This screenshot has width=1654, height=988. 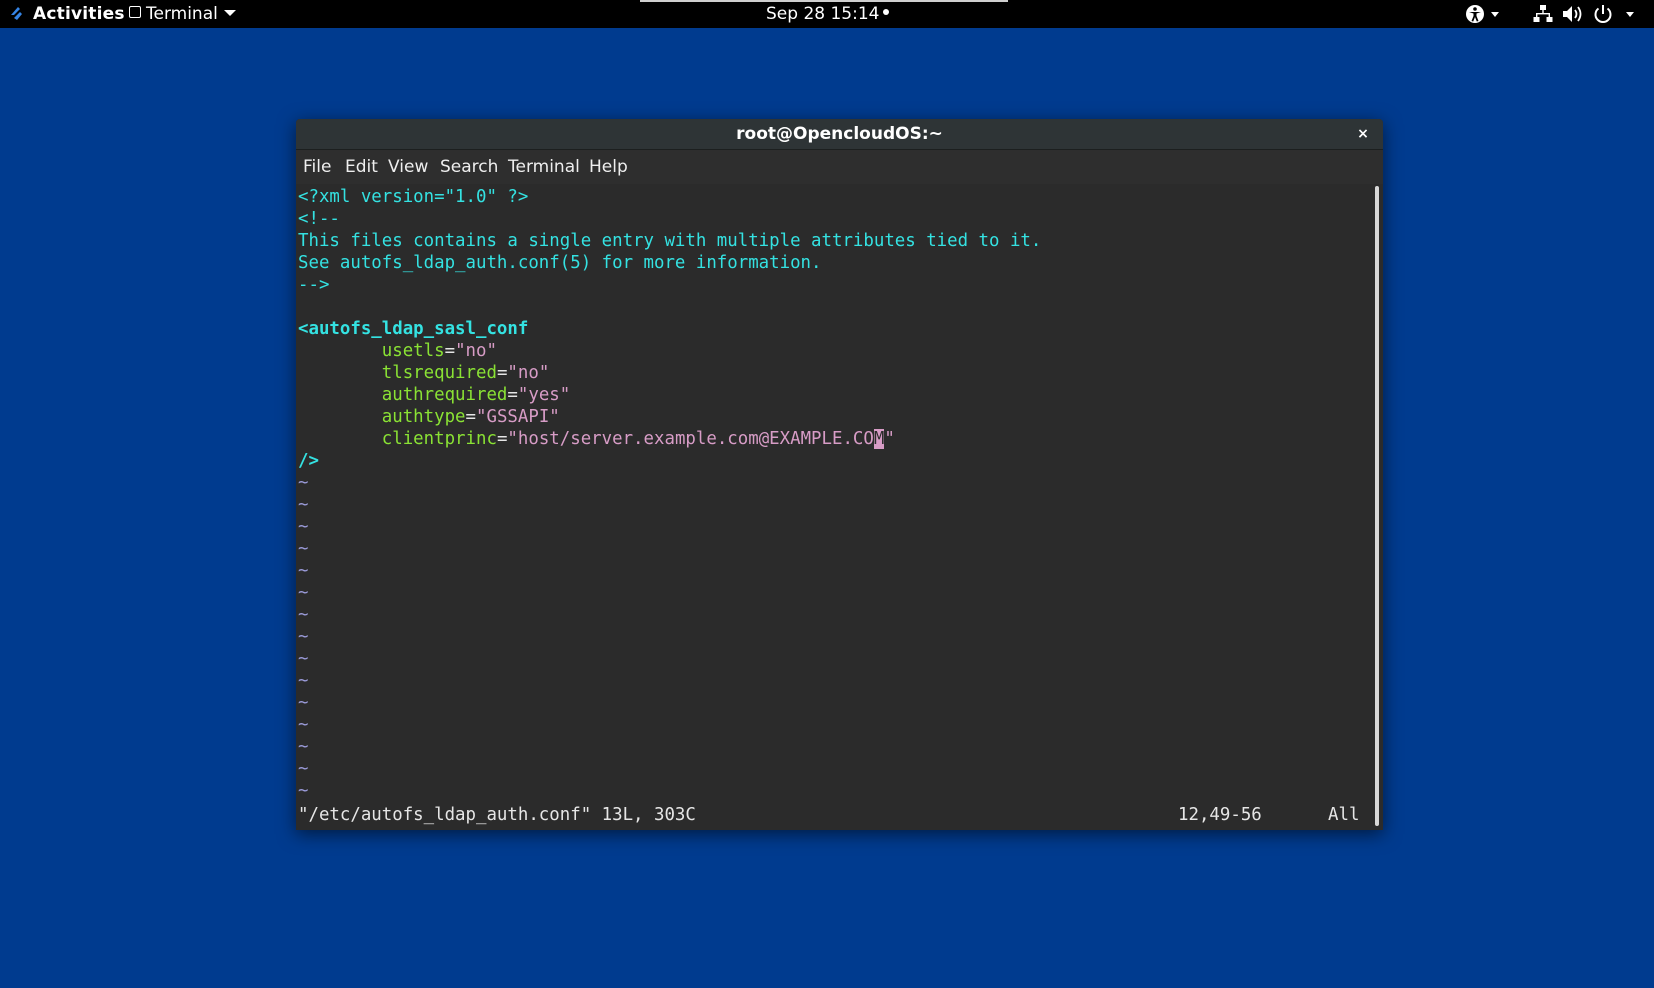 What do you see at coordinates (16, 13) in the screenshot?
I see `activities-logo-icon` at bounding box center [16, 13].